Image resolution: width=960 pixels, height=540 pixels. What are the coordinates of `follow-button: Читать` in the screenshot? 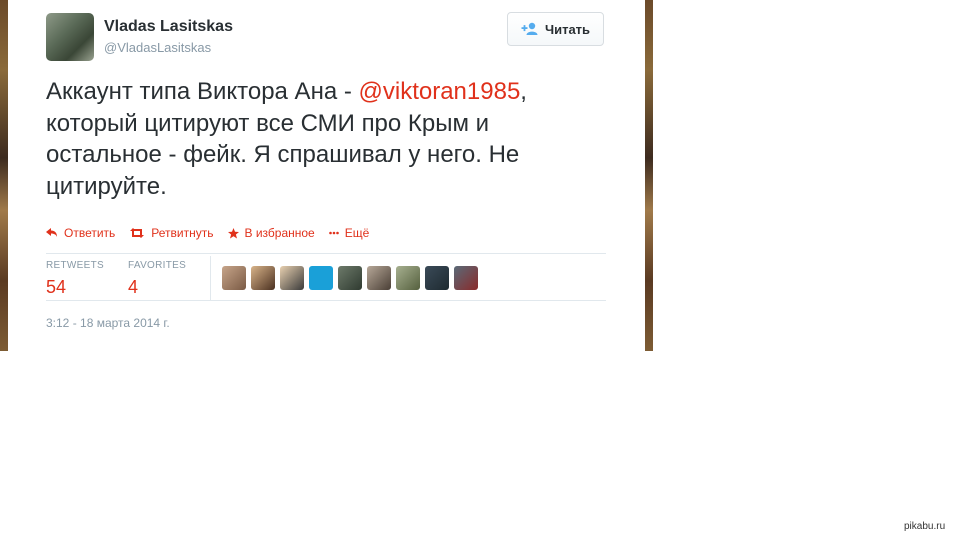 It's located at (555, 29).